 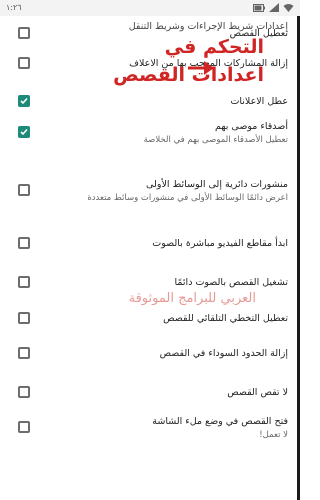 What do you see at coordinates (258, 33) in the screenshot?
I see `setting-title: تعطيل القصص` at bounding box center [258, 33].